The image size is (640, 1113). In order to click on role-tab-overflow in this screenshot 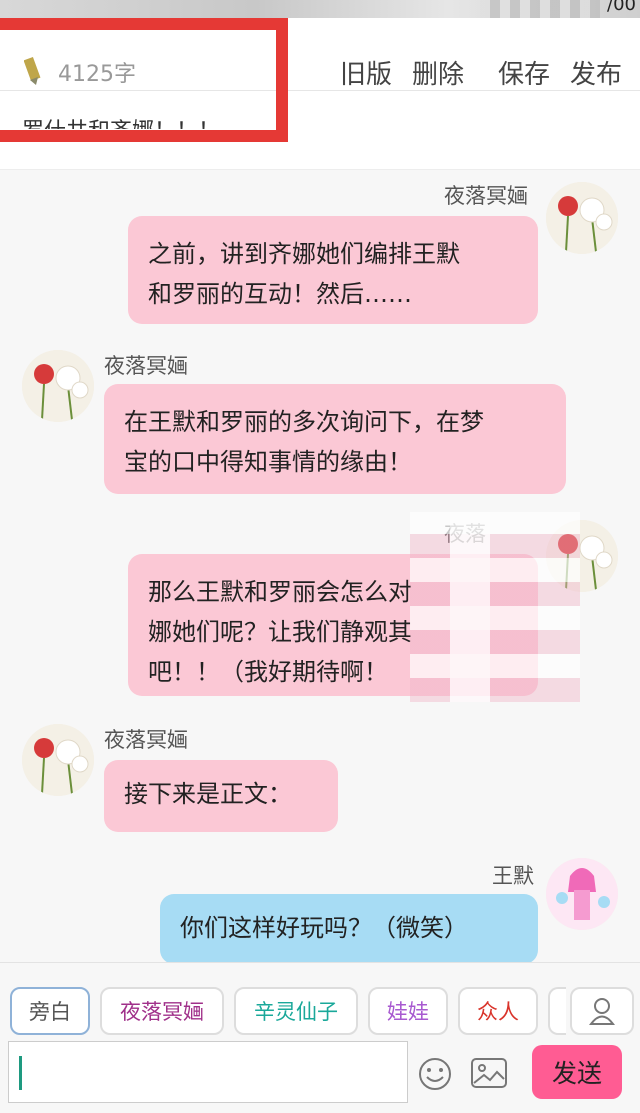, I will do `click(557, 1011)`.